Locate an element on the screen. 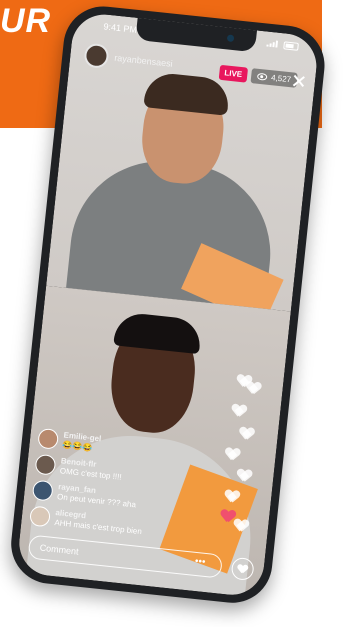 The height and width of the screenshot is (627, 355). close-icon is located at coordinates (298, 81).